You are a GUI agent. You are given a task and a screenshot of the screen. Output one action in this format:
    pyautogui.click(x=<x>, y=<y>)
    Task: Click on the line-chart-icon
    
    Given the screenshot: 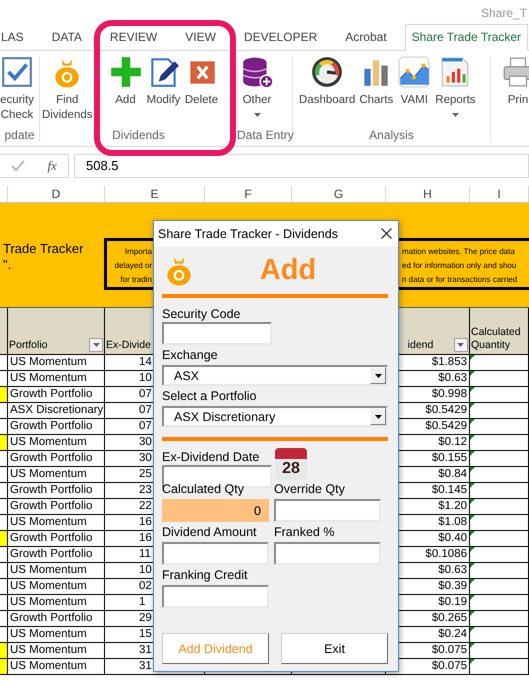 What is the action you would take?
    pyautogui.click(x=414, y=72)
    